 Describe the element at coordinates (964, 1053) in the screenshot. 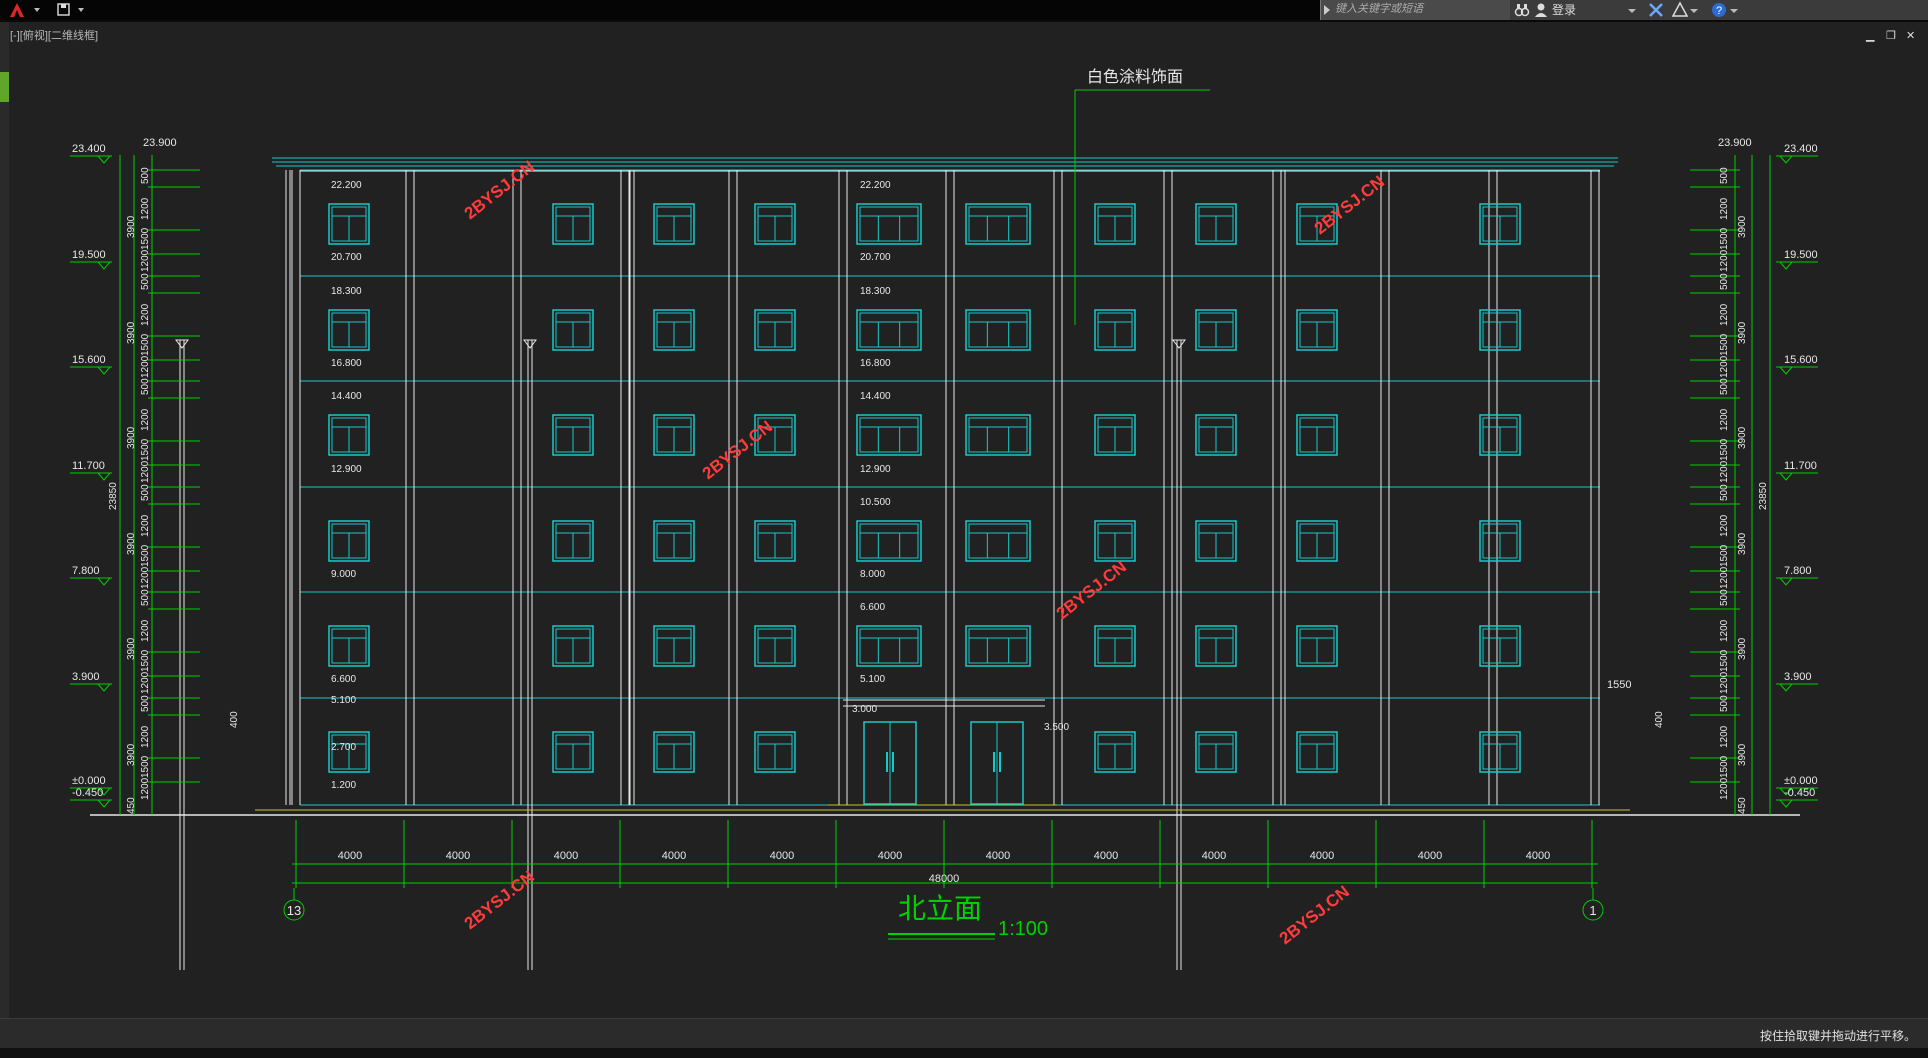

I see `bottom-bar` at that location.